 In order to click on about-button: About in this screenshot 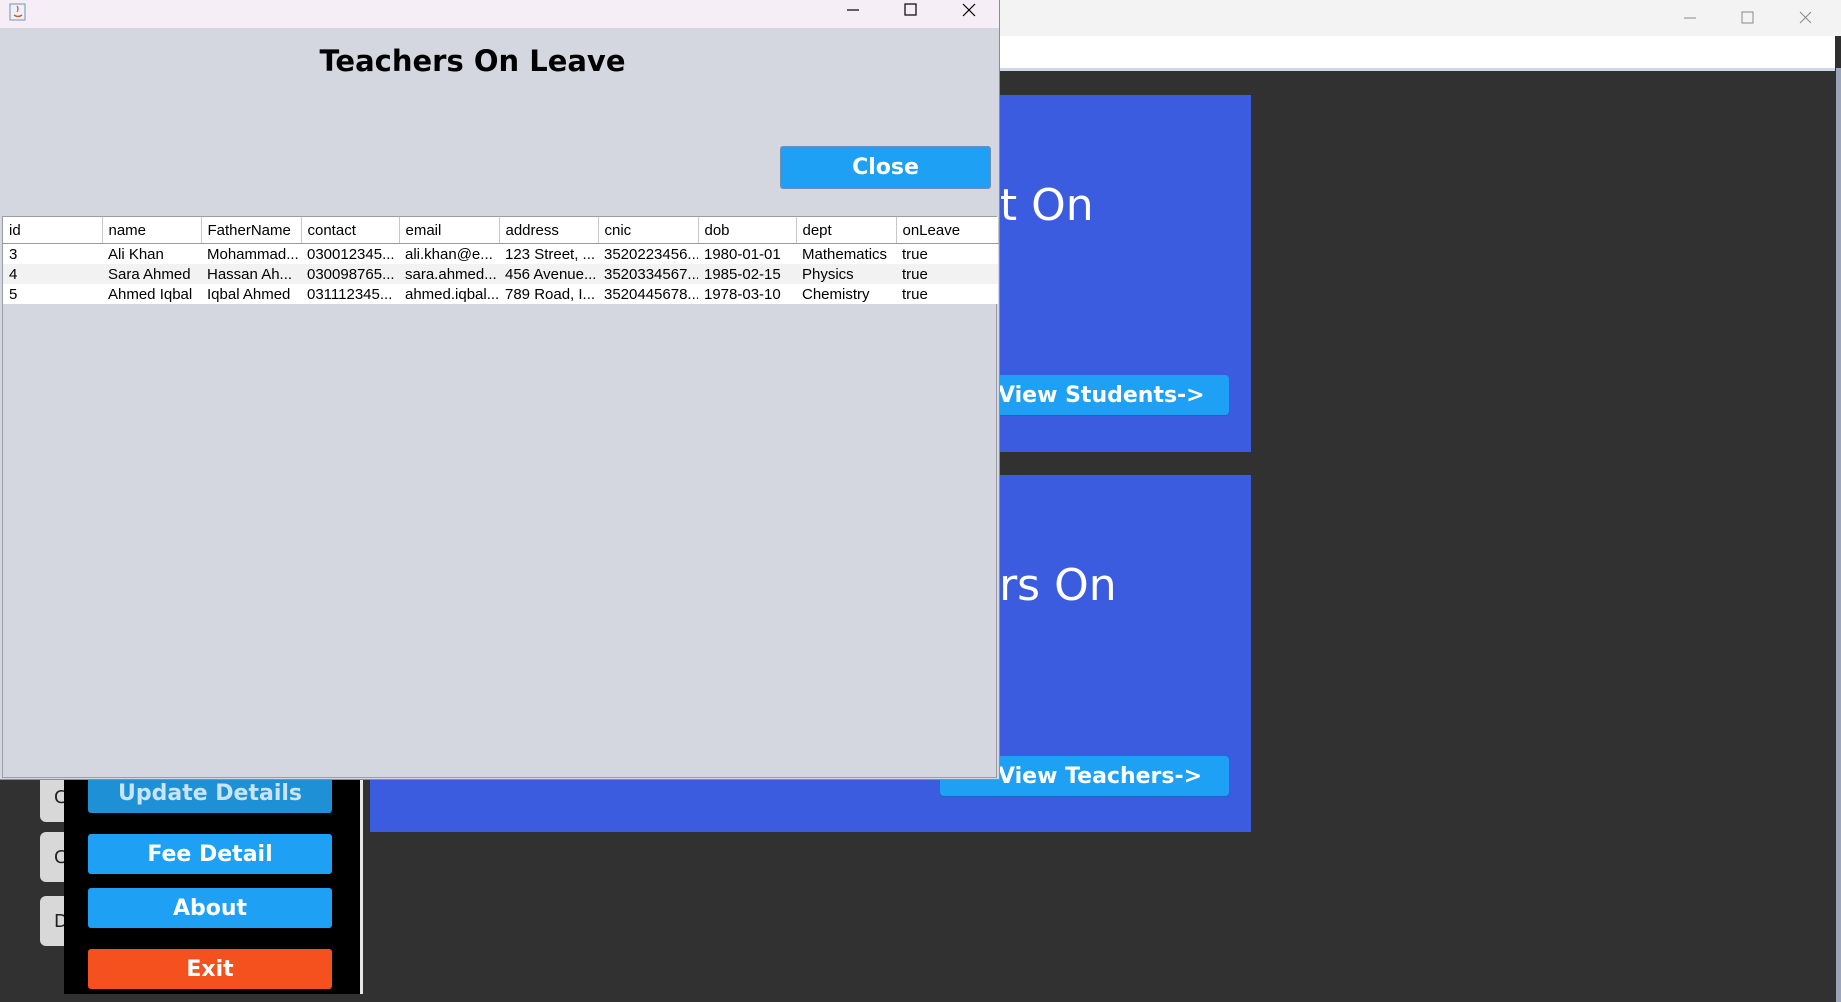, I will do `click(210, 908)`.